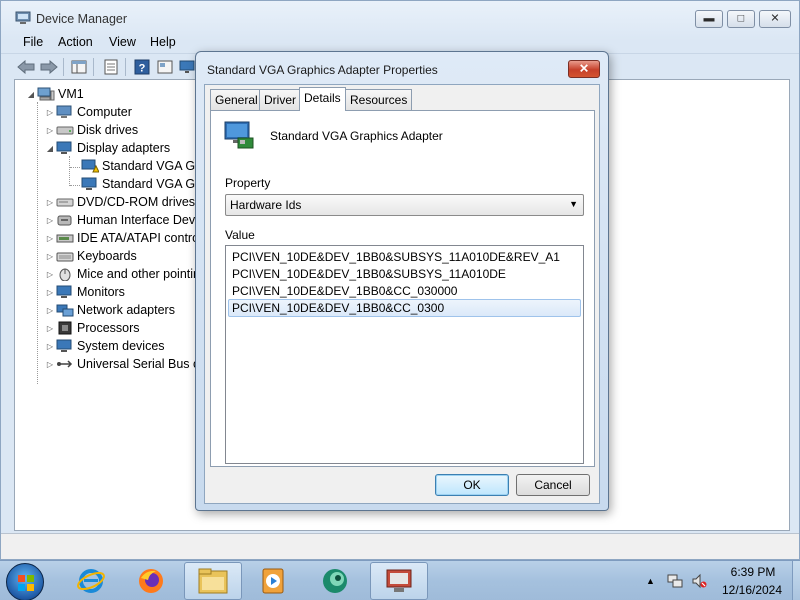 This screenshot has width=800, height=600. I want to click on tree-connector, so click(37, 243).